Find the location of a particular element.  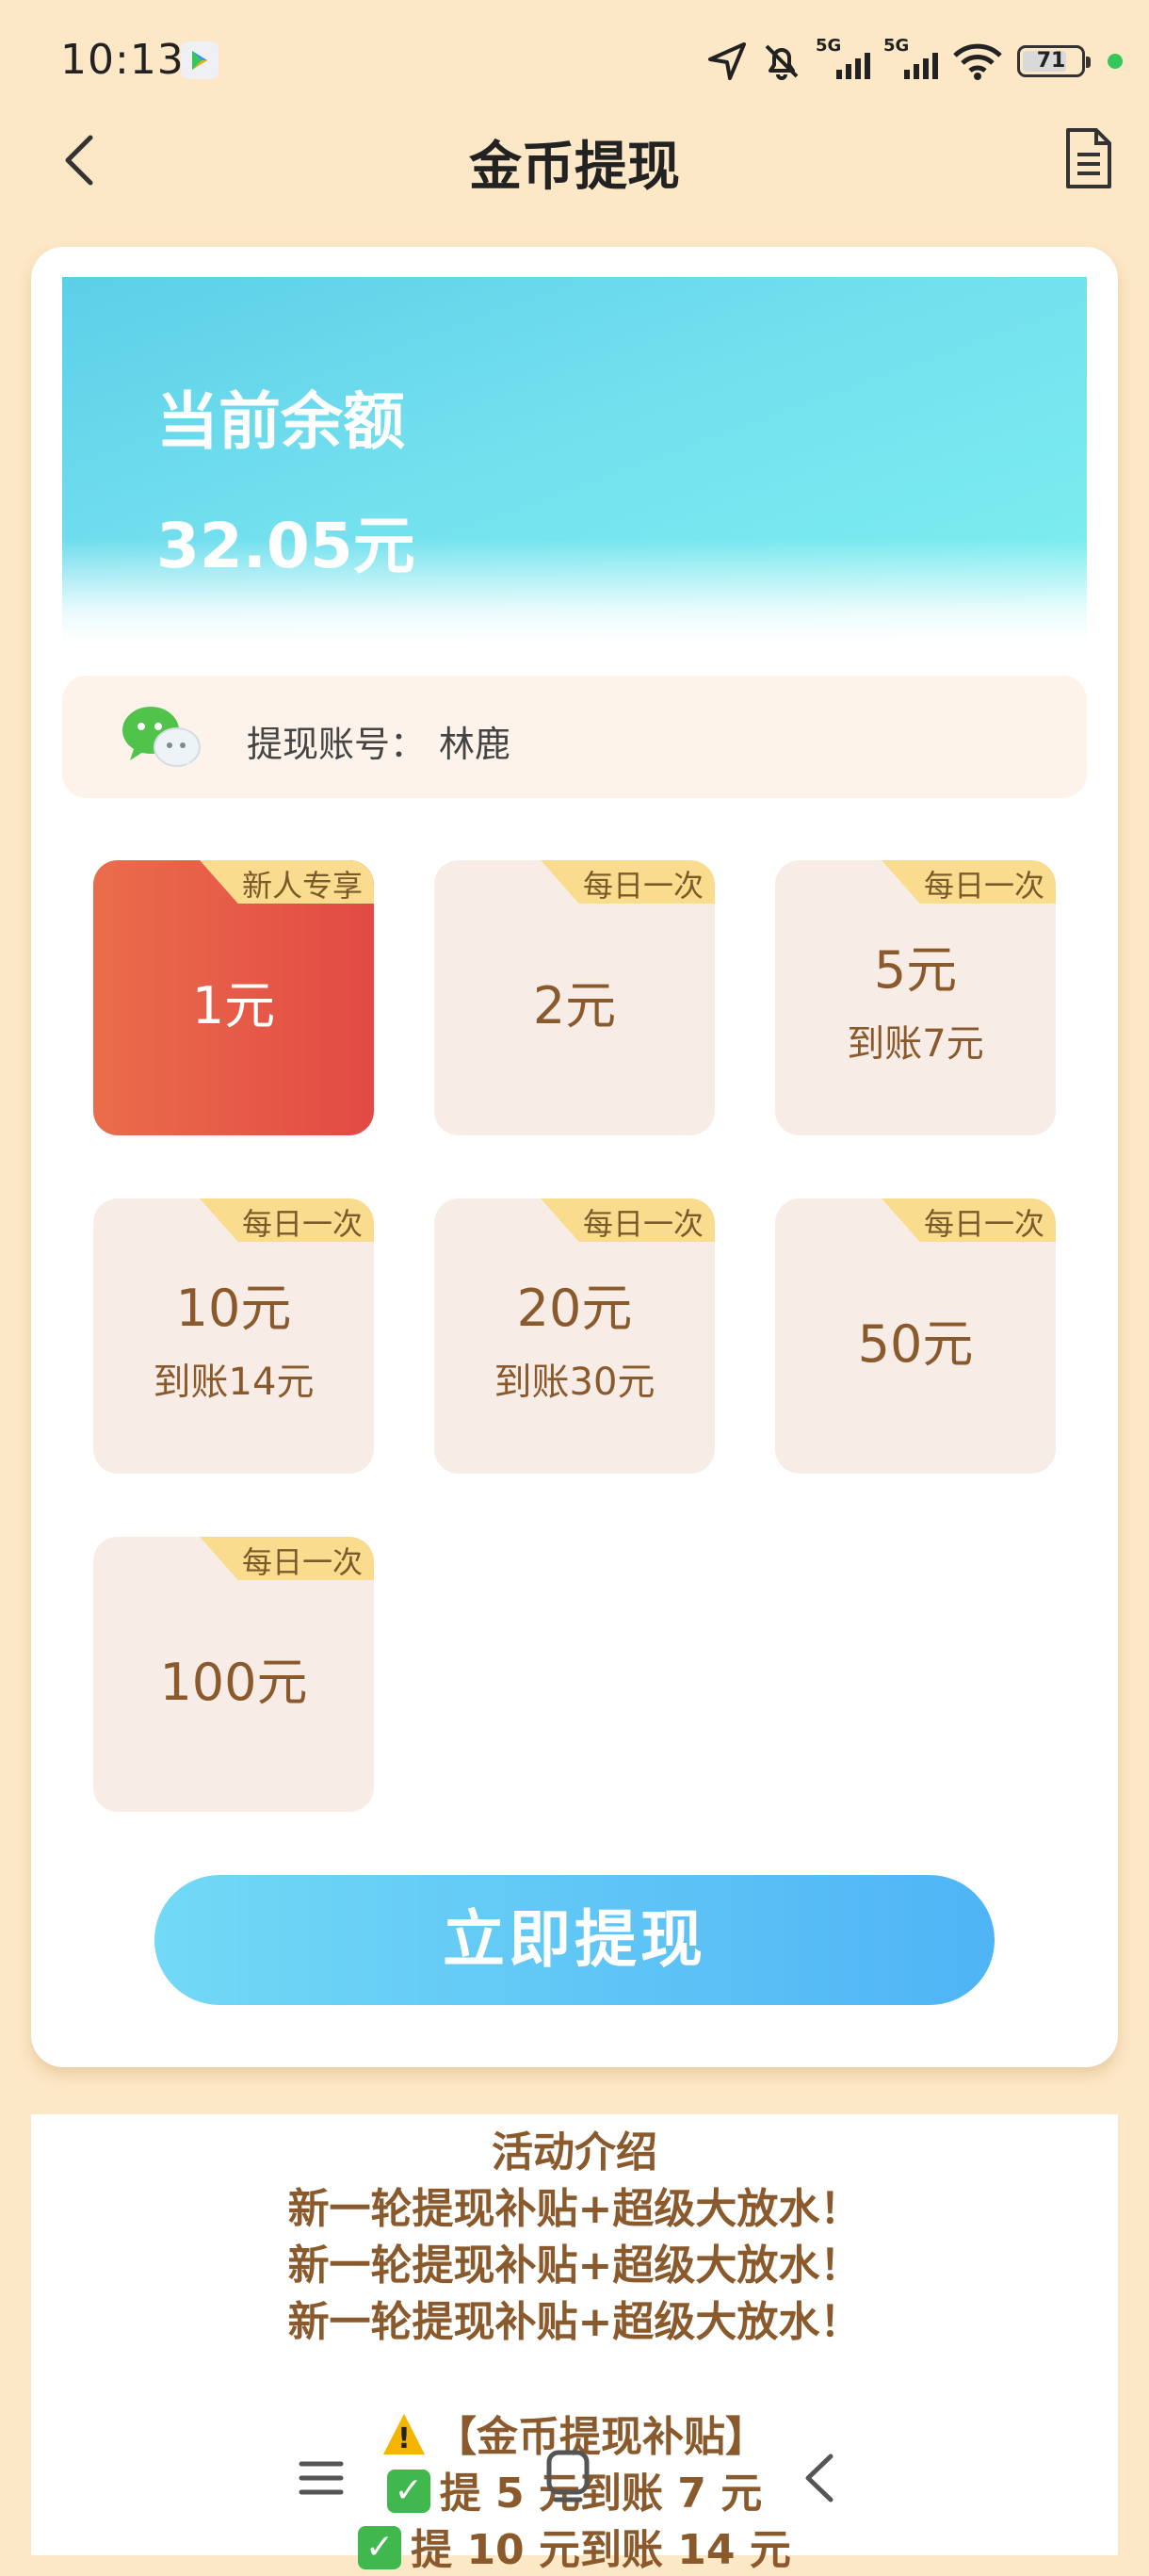

rule-text: 提 10 元到账 14 元 is located at coordinates (601, 2550).